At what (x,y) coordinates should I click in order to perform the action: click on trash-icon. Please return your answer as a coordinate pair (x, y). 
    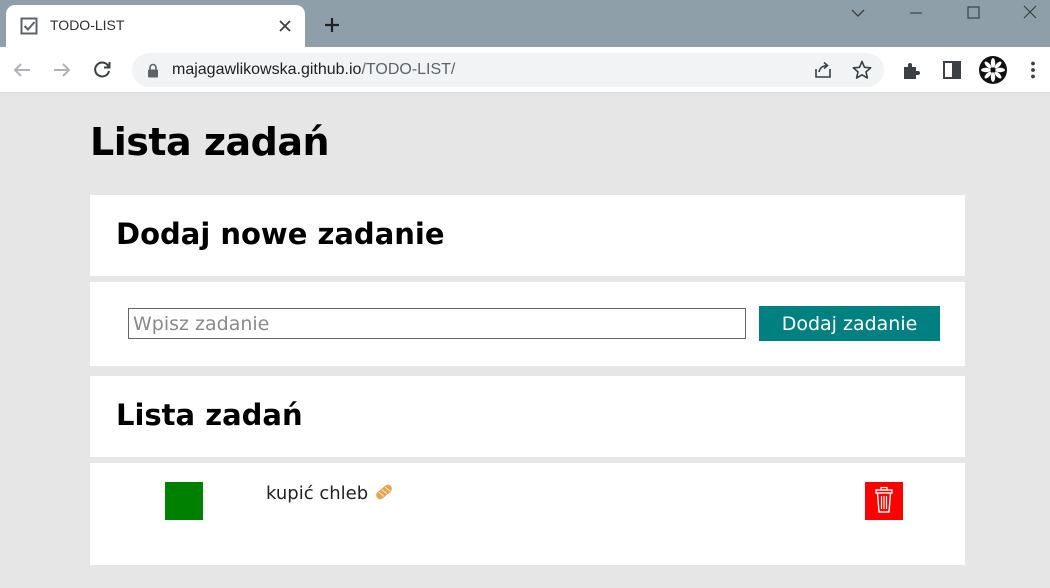
    Looking at the image, I should click on (884, 499).